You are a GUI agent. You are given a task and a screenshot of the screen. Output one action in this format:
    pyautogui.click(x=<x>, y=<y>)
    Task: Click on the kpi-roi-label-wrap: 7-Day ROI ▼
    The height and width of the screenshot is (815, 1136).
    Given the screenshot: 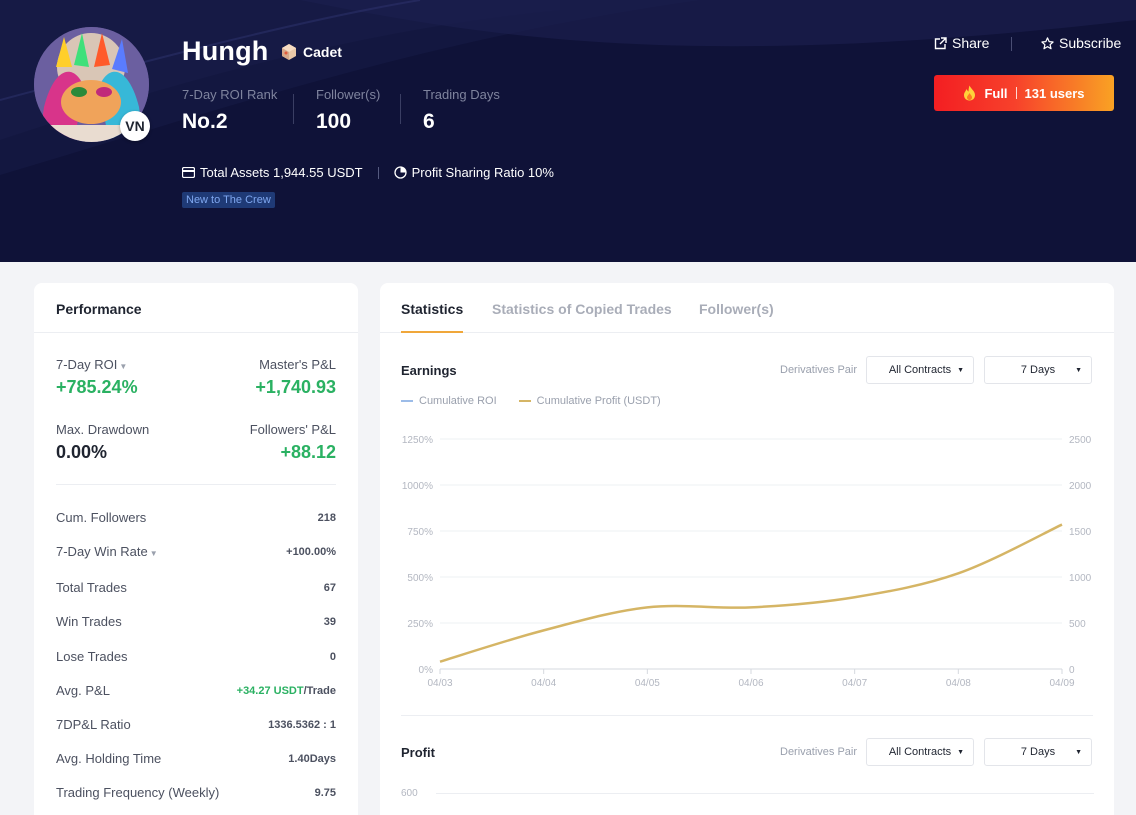 What is the action you would take?
    pyautogui.click(x=97, y=364)
    